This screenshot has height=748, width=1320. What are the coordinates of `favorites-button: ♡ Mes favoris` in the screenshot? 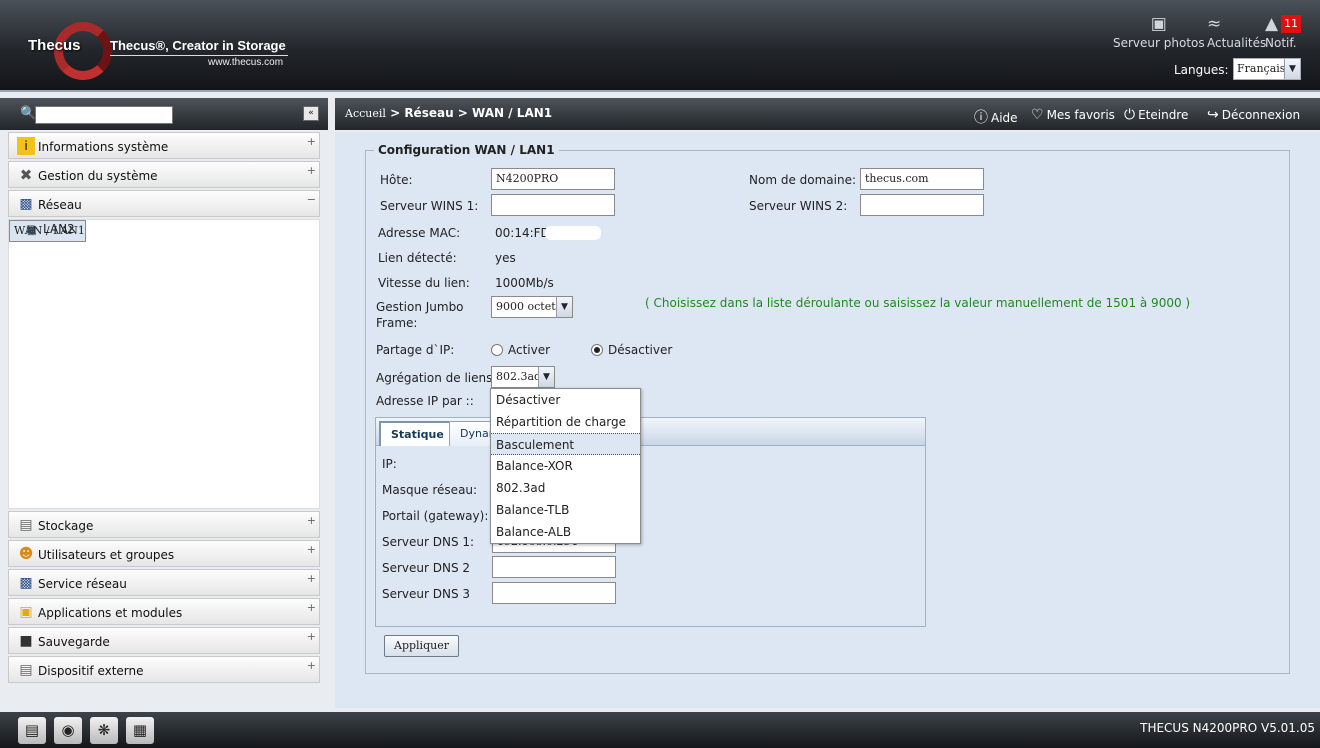 It's located at (1073, 115).